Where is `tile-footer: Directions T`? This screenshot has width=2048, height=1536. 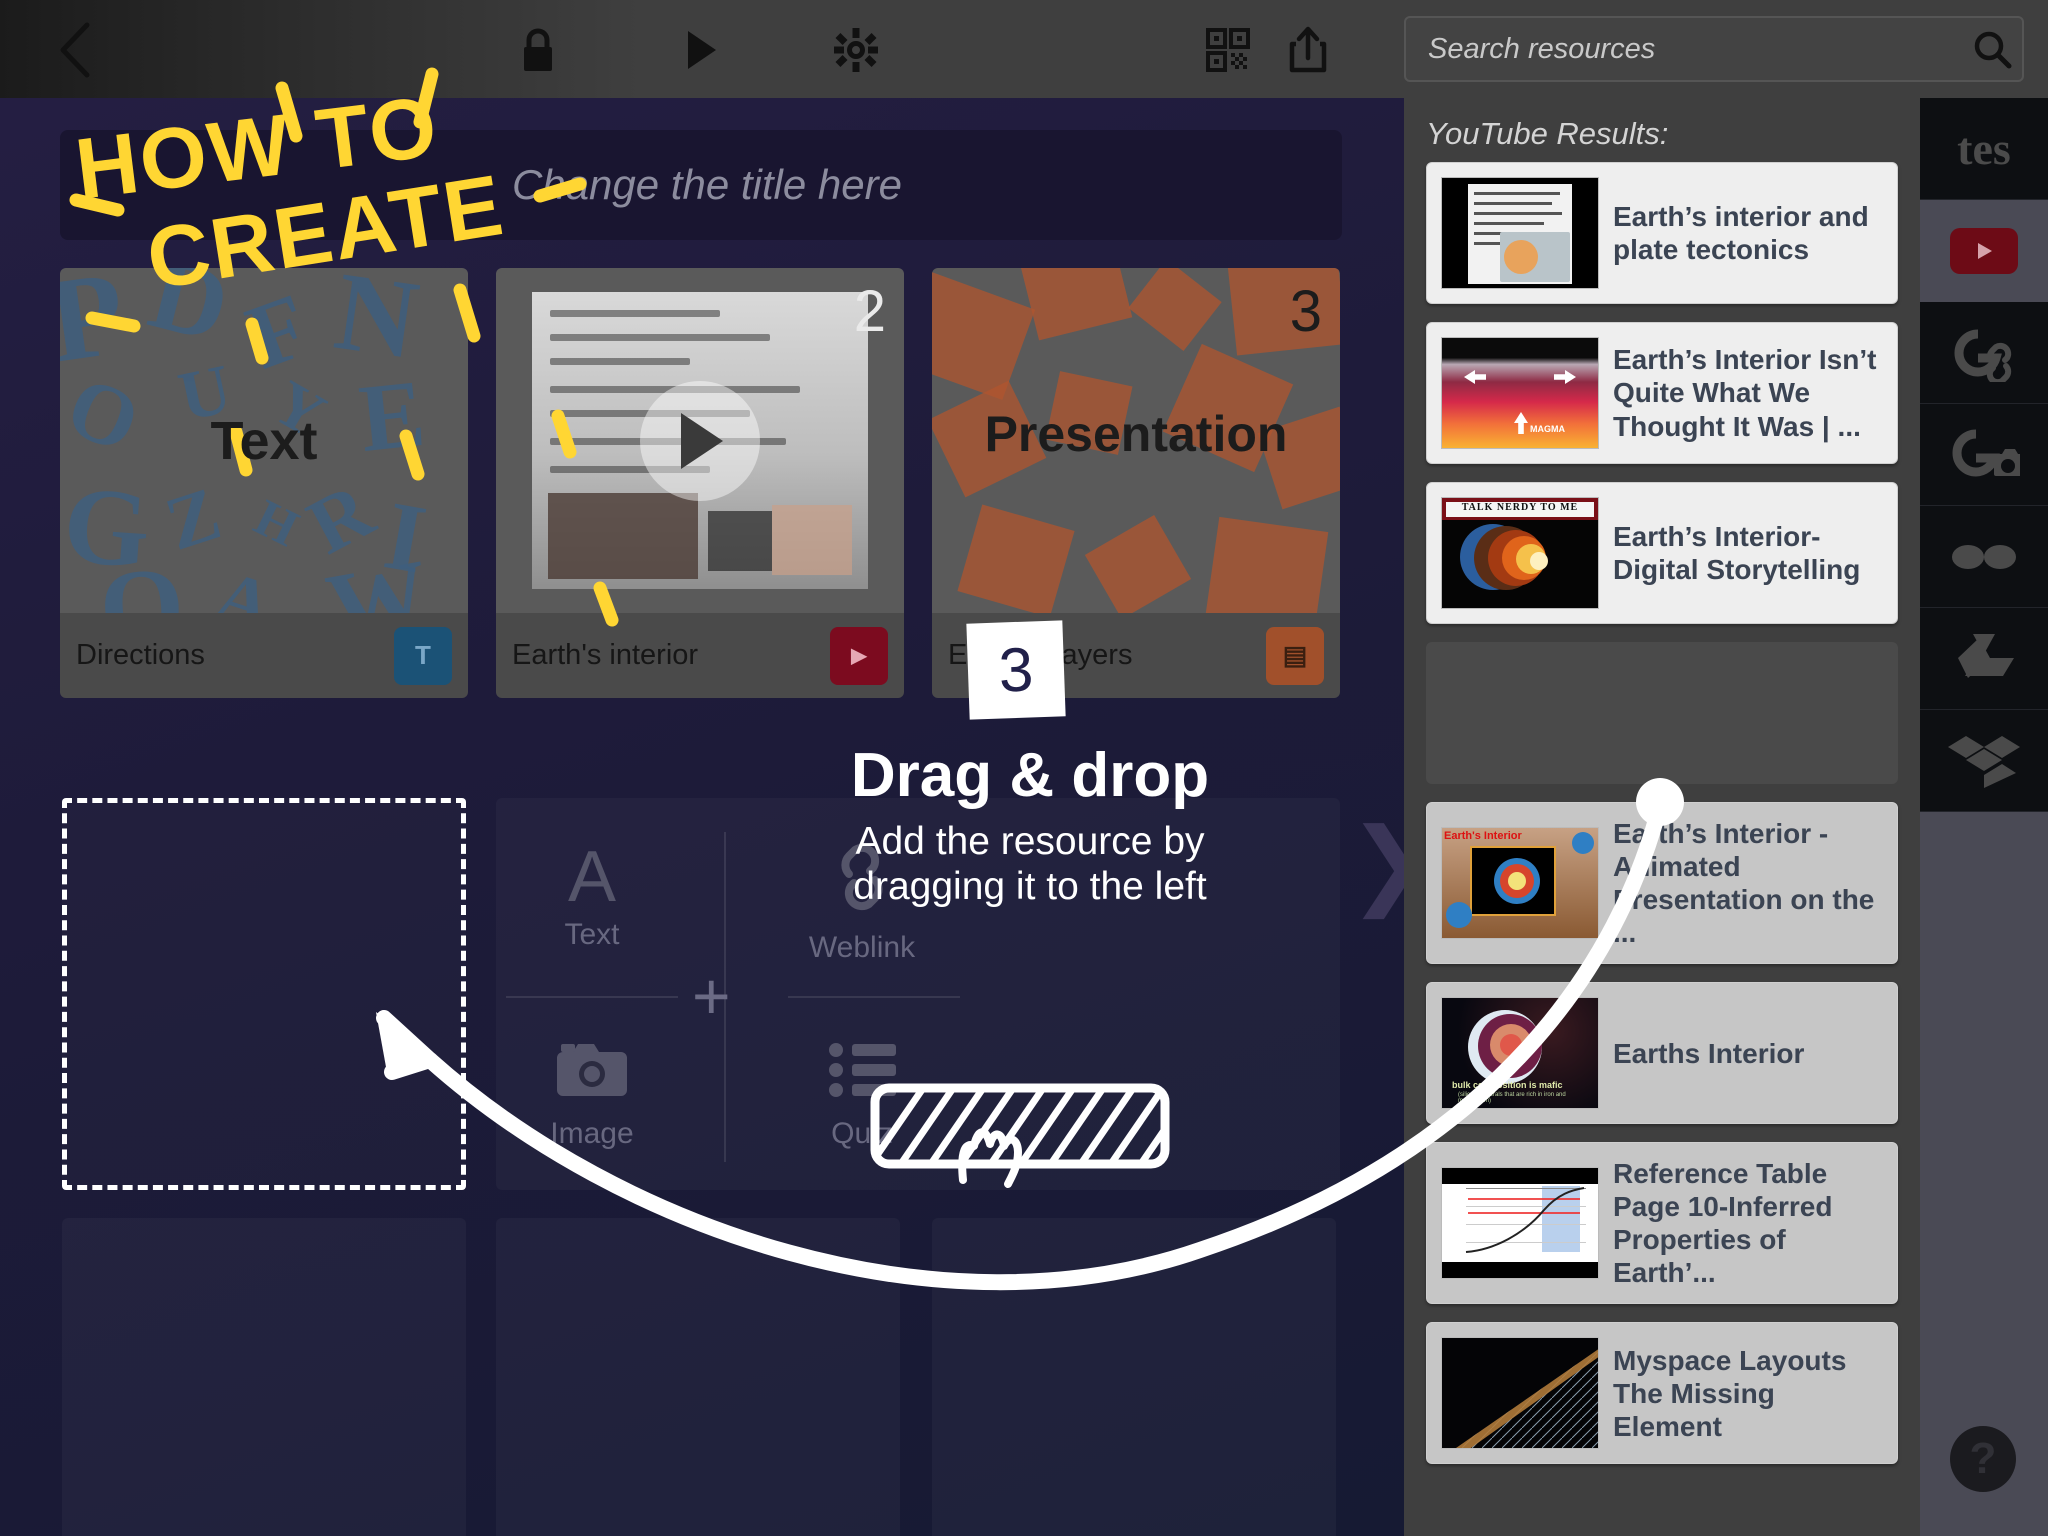 tile-footer: Directions T is located at coordinates (264, 655).